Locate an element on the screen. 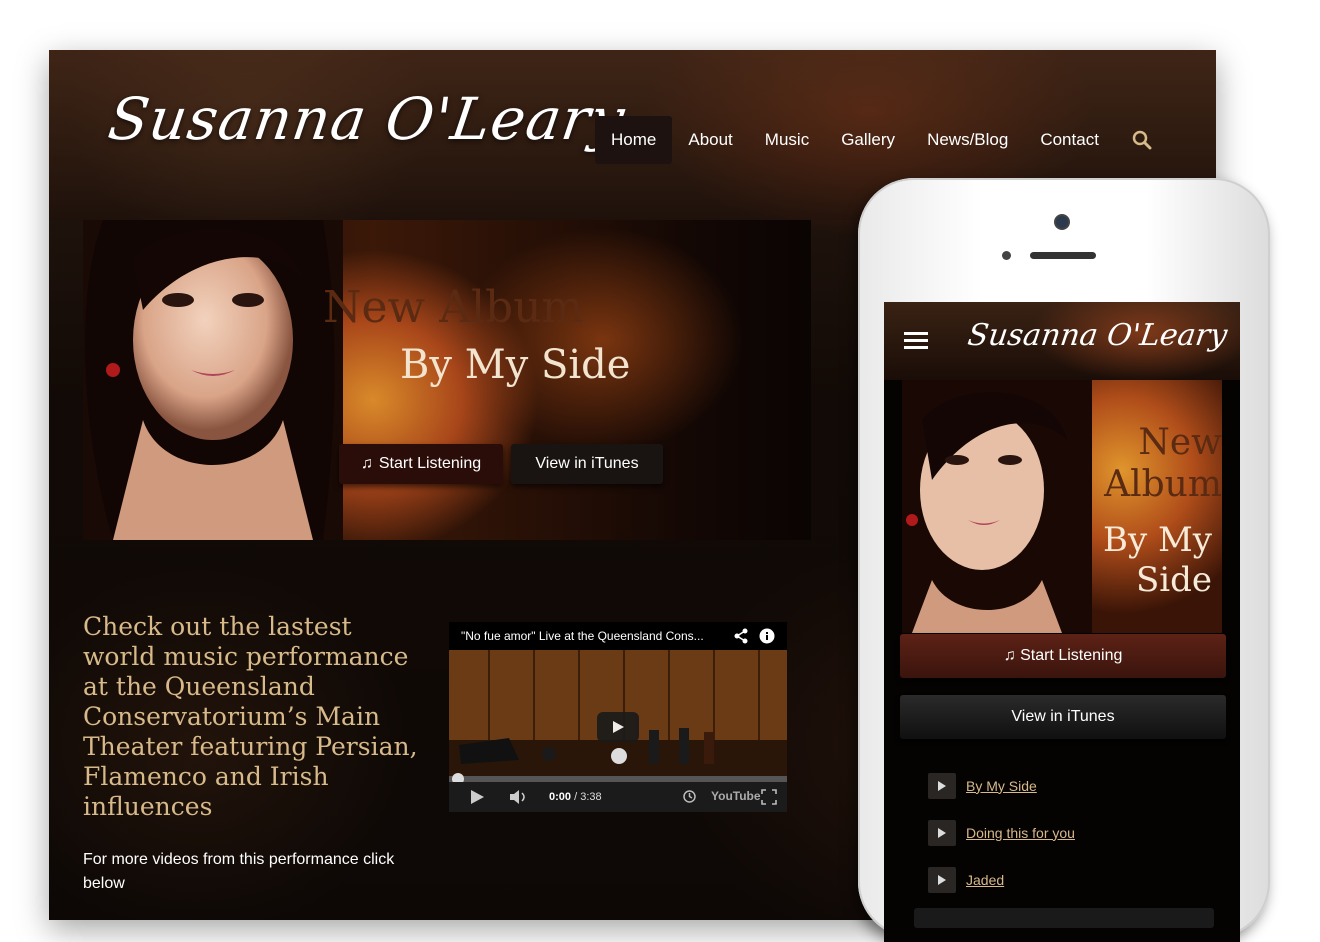 The width and height of the screenshot is (1320, 942). video-thumbnail is located at coordinates (618, 713).